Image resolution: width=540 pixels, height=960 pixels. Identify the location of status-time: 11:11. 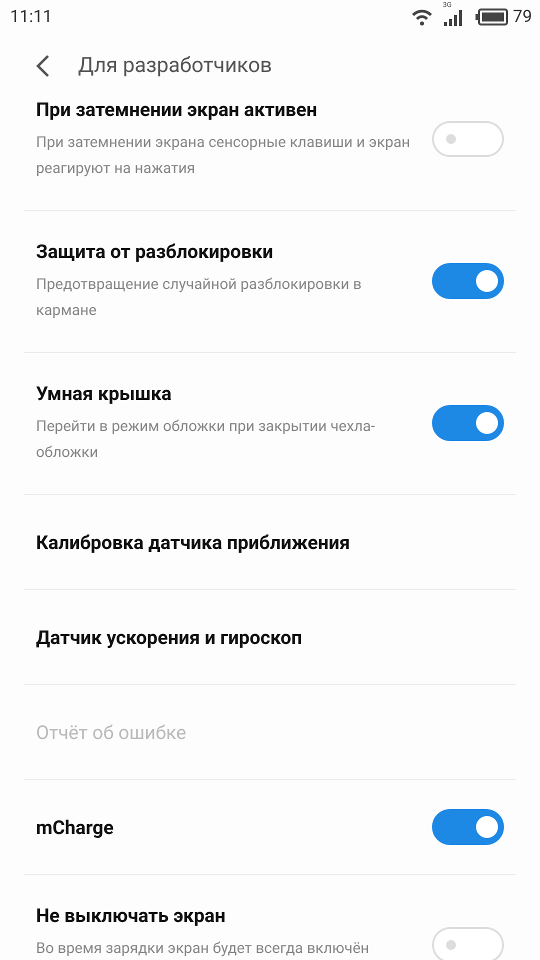
(31, 17).